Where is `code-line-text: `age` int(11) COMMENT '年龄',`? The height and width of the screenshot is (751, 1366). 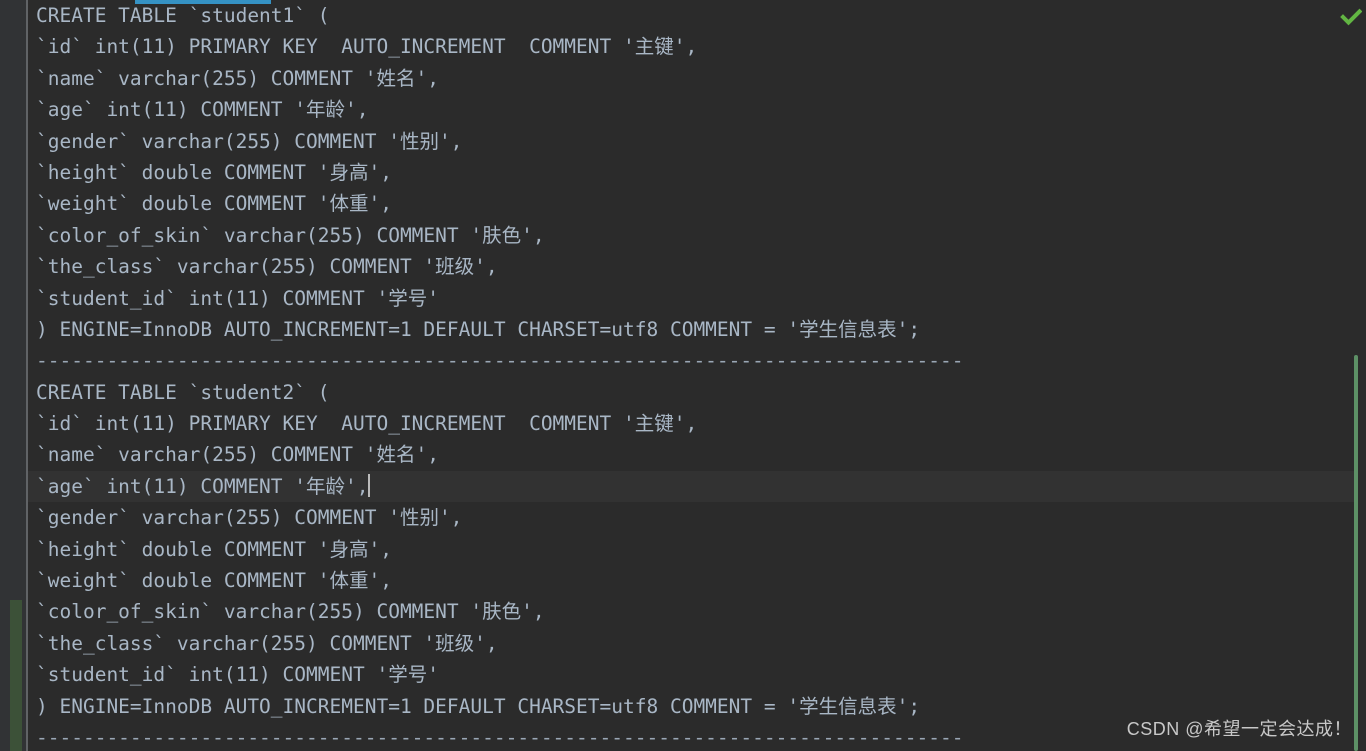 code-line-text: `age` int(11) COMMENT '年龄', is located at coordinates (202, 486).